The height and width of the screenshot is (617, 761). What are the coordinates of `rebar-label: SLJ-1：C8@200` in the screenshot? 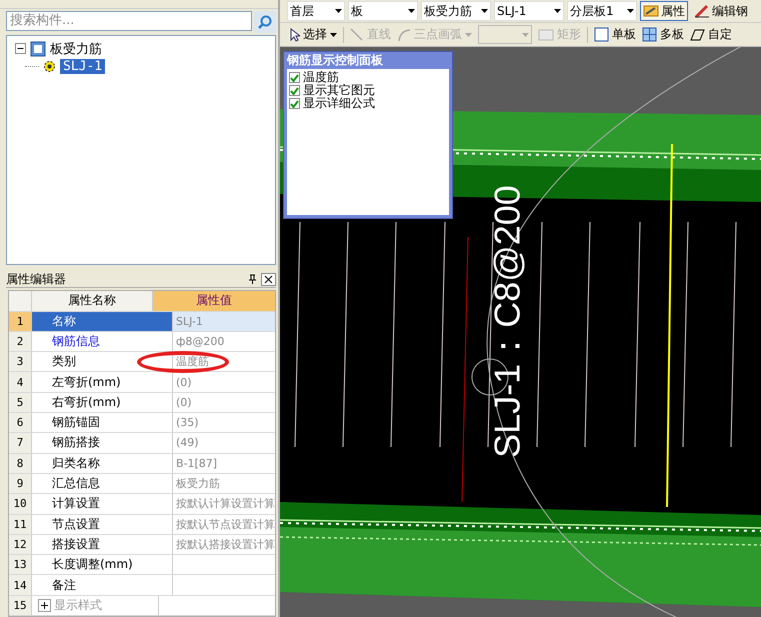 It's located at (507, 322).